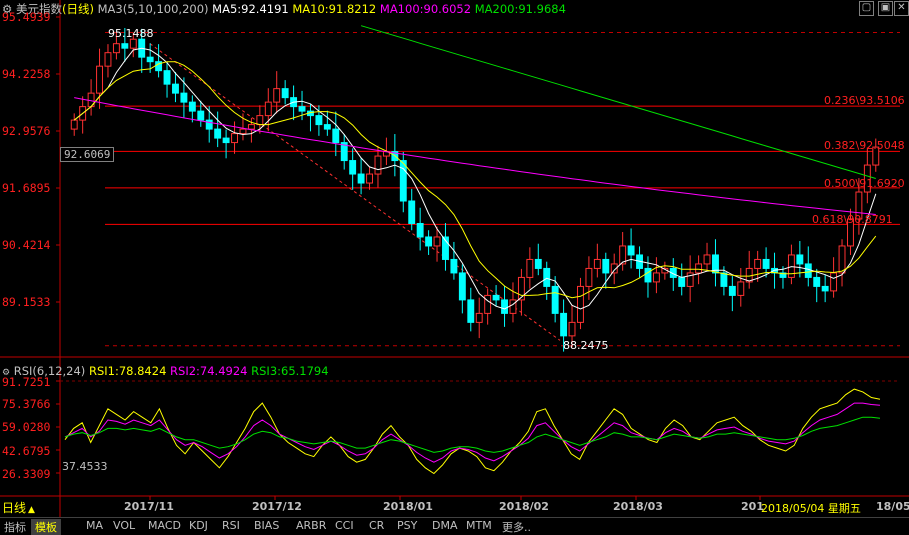 The width and height of the screenshot is (909, 535). I want to click on tab-more: 更多.., so click(516, 527).